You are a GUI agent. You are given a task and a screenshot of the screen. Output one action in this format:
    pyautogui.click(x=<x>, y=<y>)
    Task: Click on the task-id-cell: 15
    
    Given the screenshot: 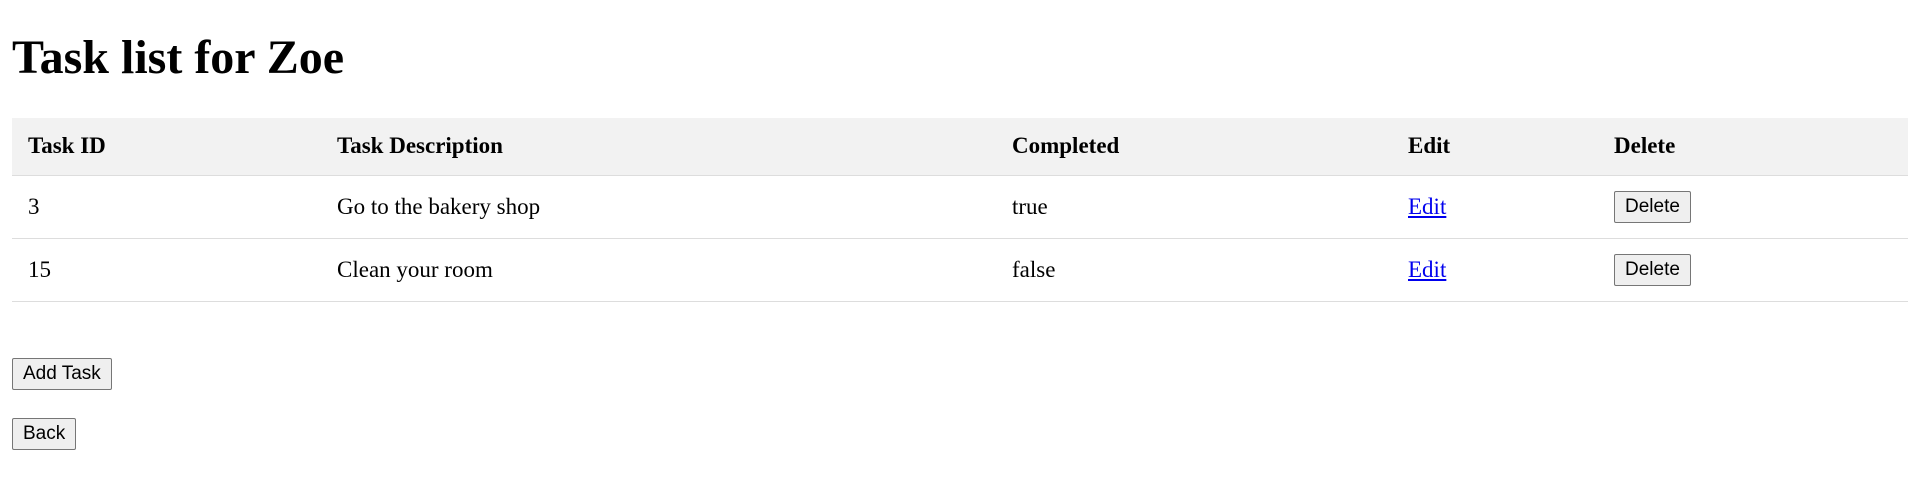 What is the action you would take?
    pyautogui.click(x=166, y=270)
    